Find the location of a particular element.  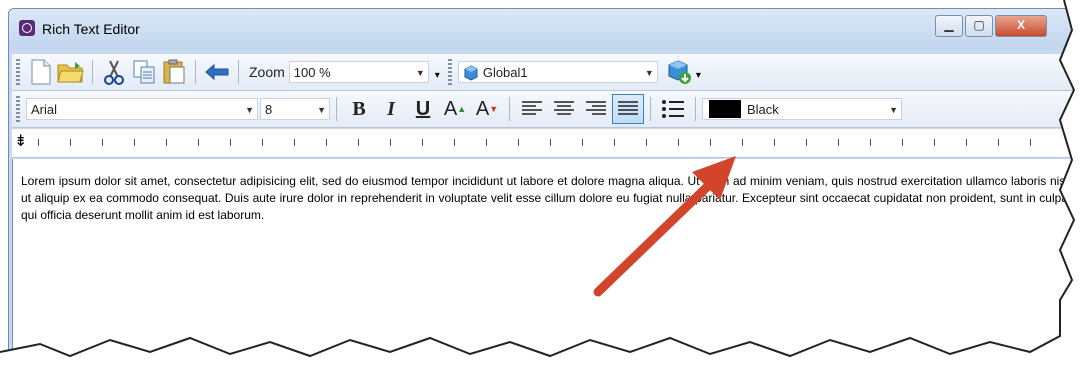

cube-download-icon is located at coordinates (679, 72).